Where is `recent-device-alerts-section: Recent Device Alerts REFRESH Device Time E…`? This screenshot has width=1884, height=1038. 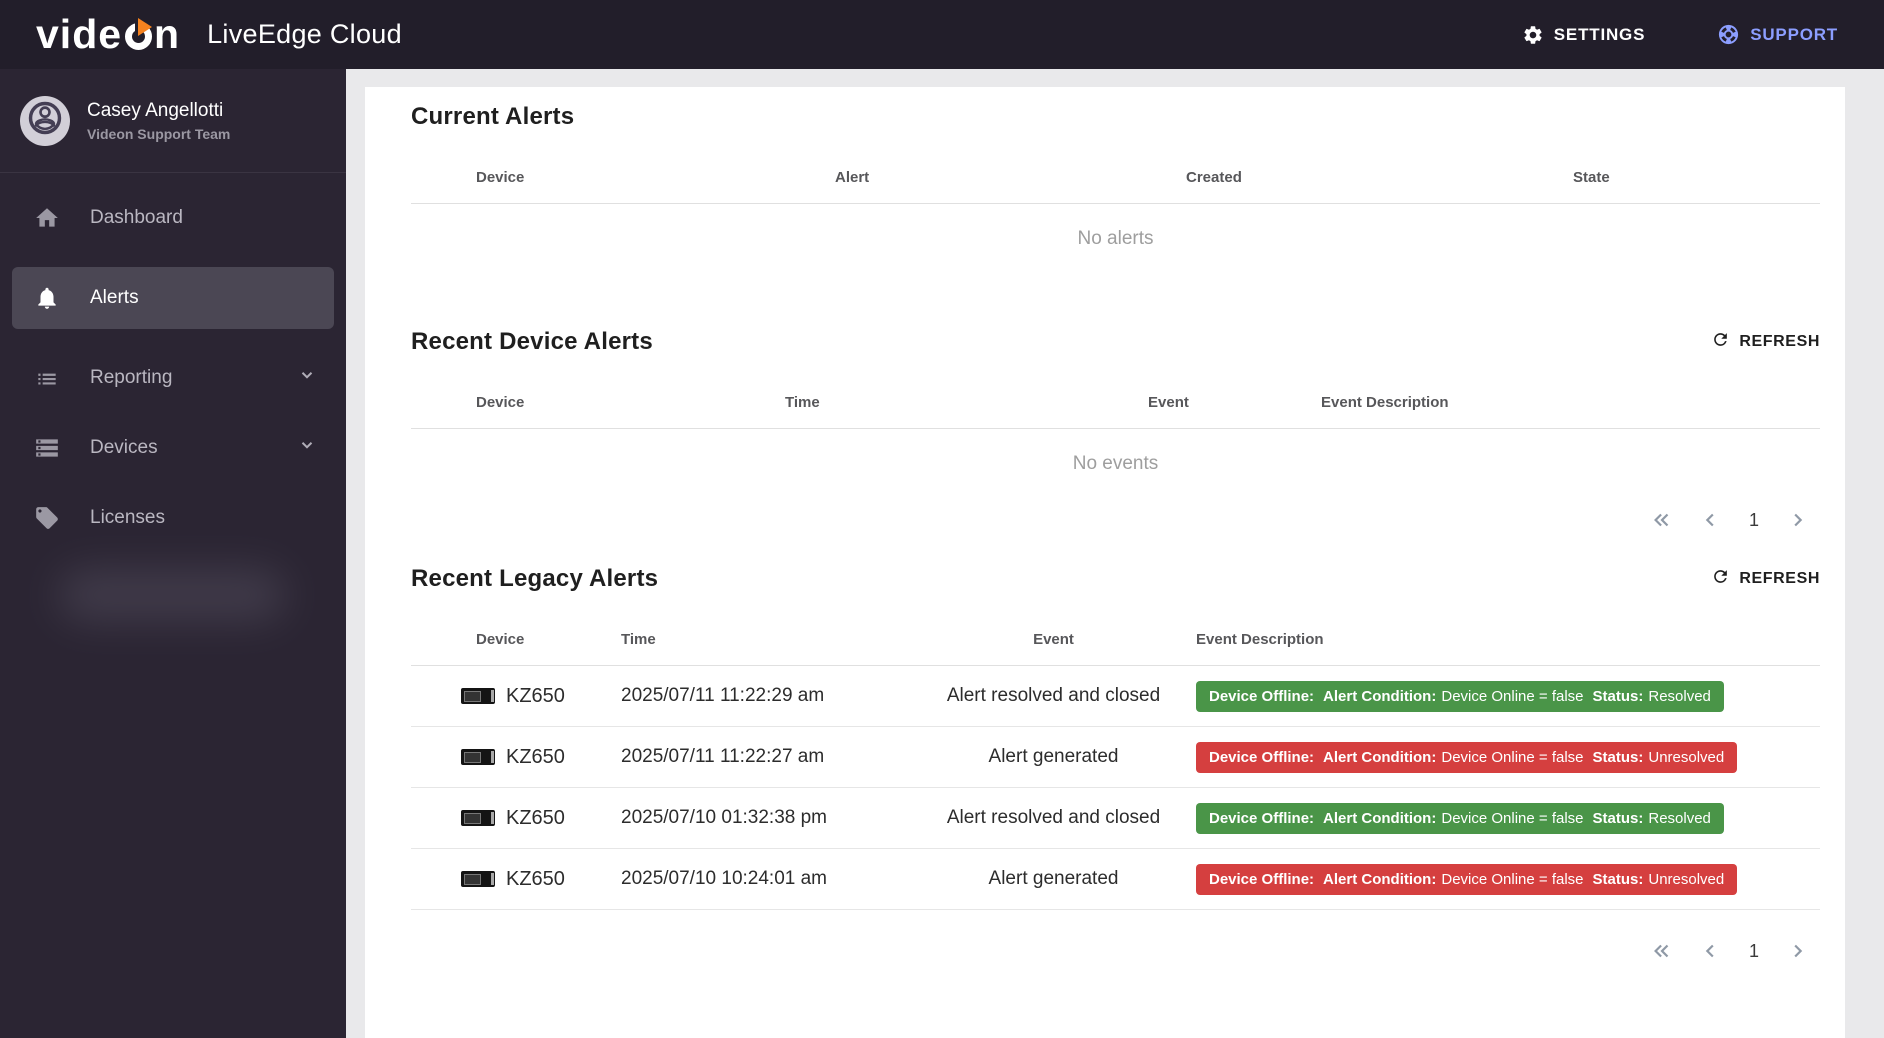 recent-device-alerts-section: Recent Device Alerts REFRESH Device Time E… is located at coordinates (1115, 429).